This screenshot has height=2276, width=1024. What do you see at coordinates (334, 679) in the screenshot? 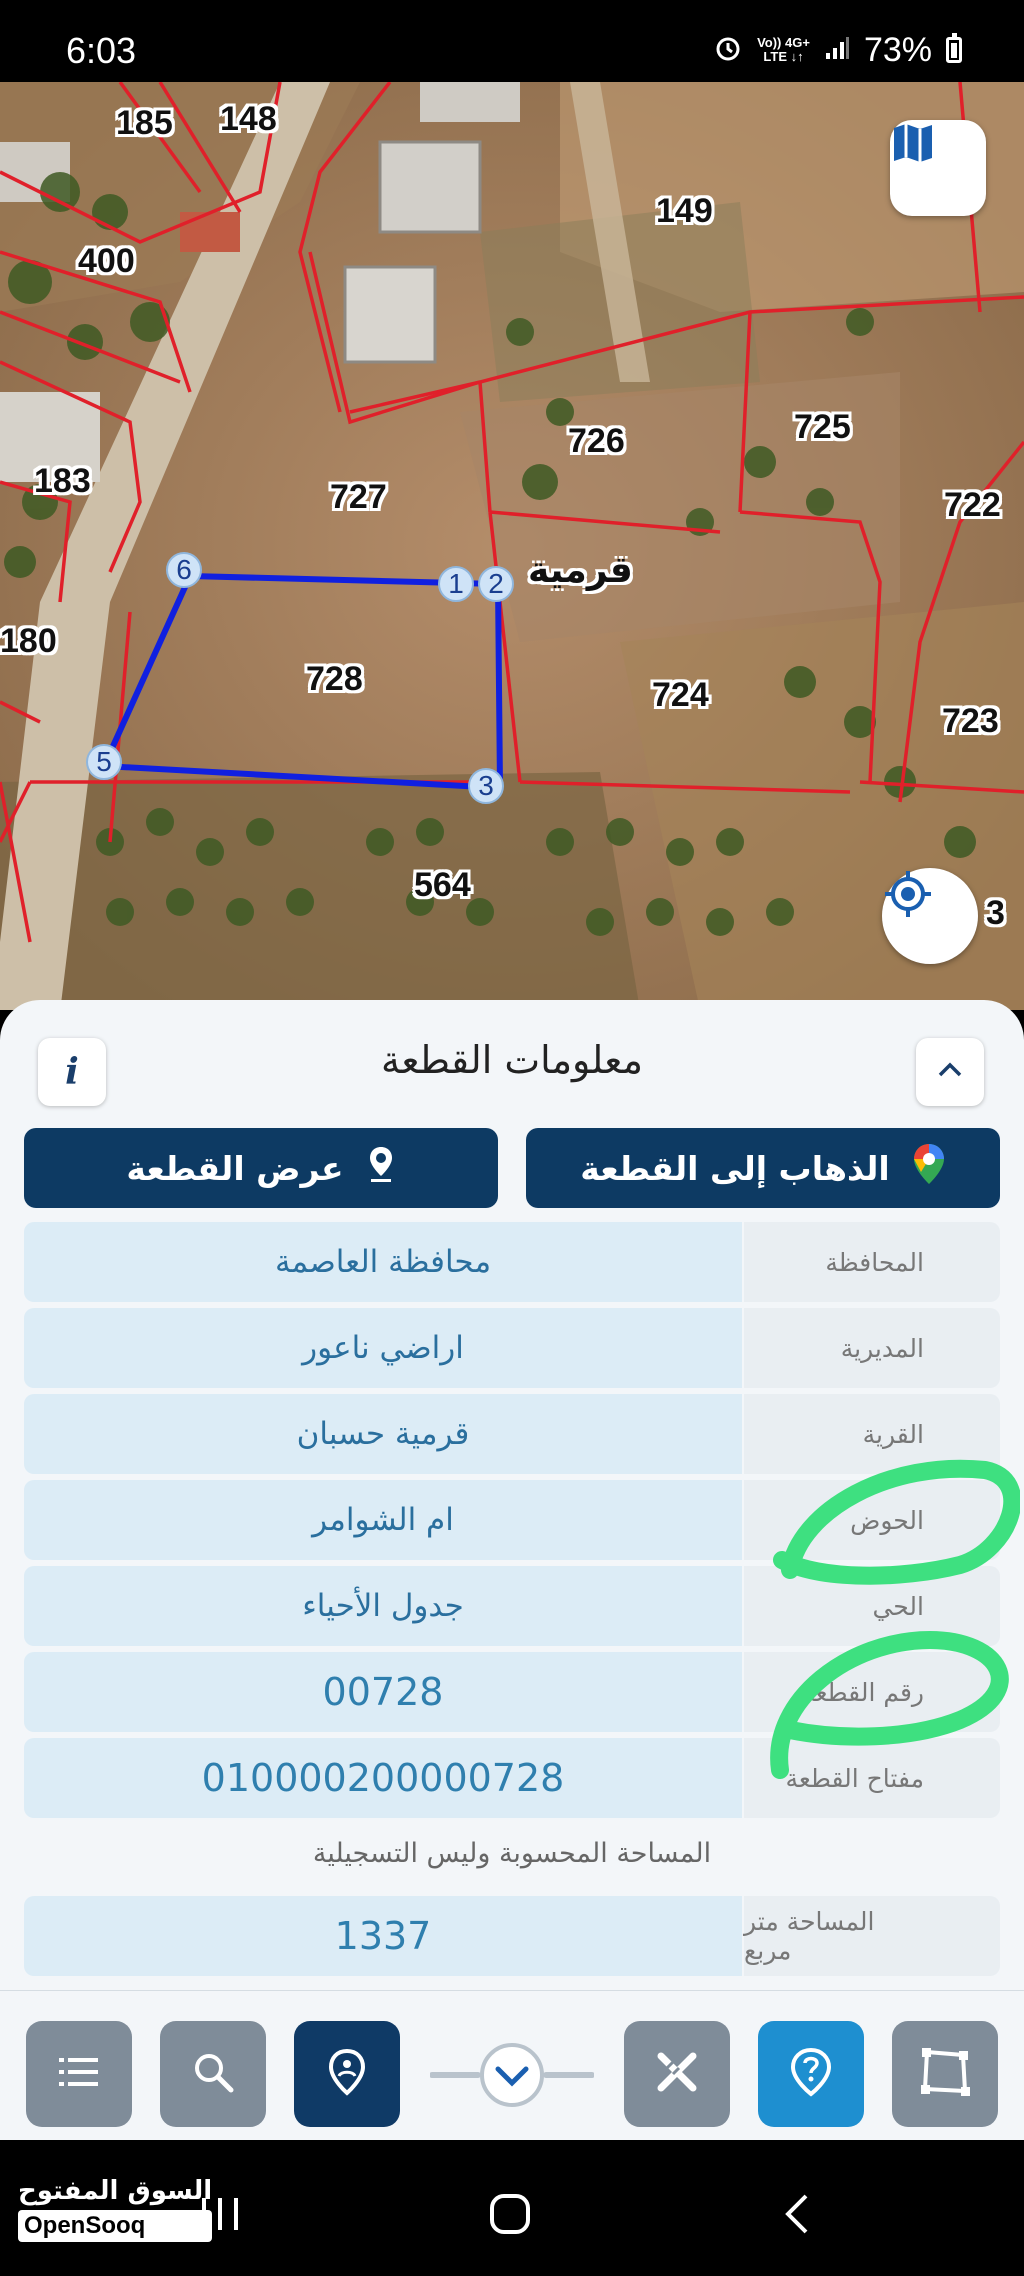
I see `parcel-label: 728` at bounding box center [334, 679].